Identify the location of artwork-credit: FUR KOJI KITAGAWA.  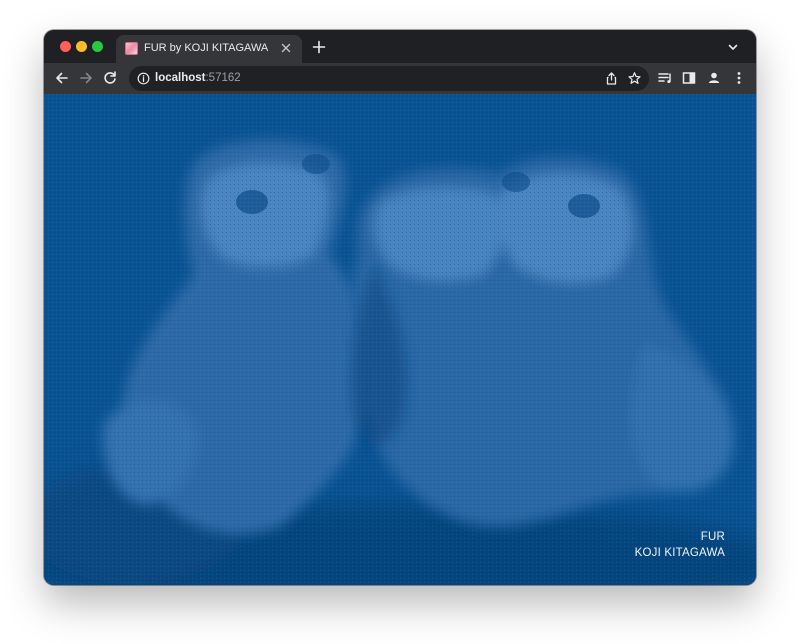
(680, 545).